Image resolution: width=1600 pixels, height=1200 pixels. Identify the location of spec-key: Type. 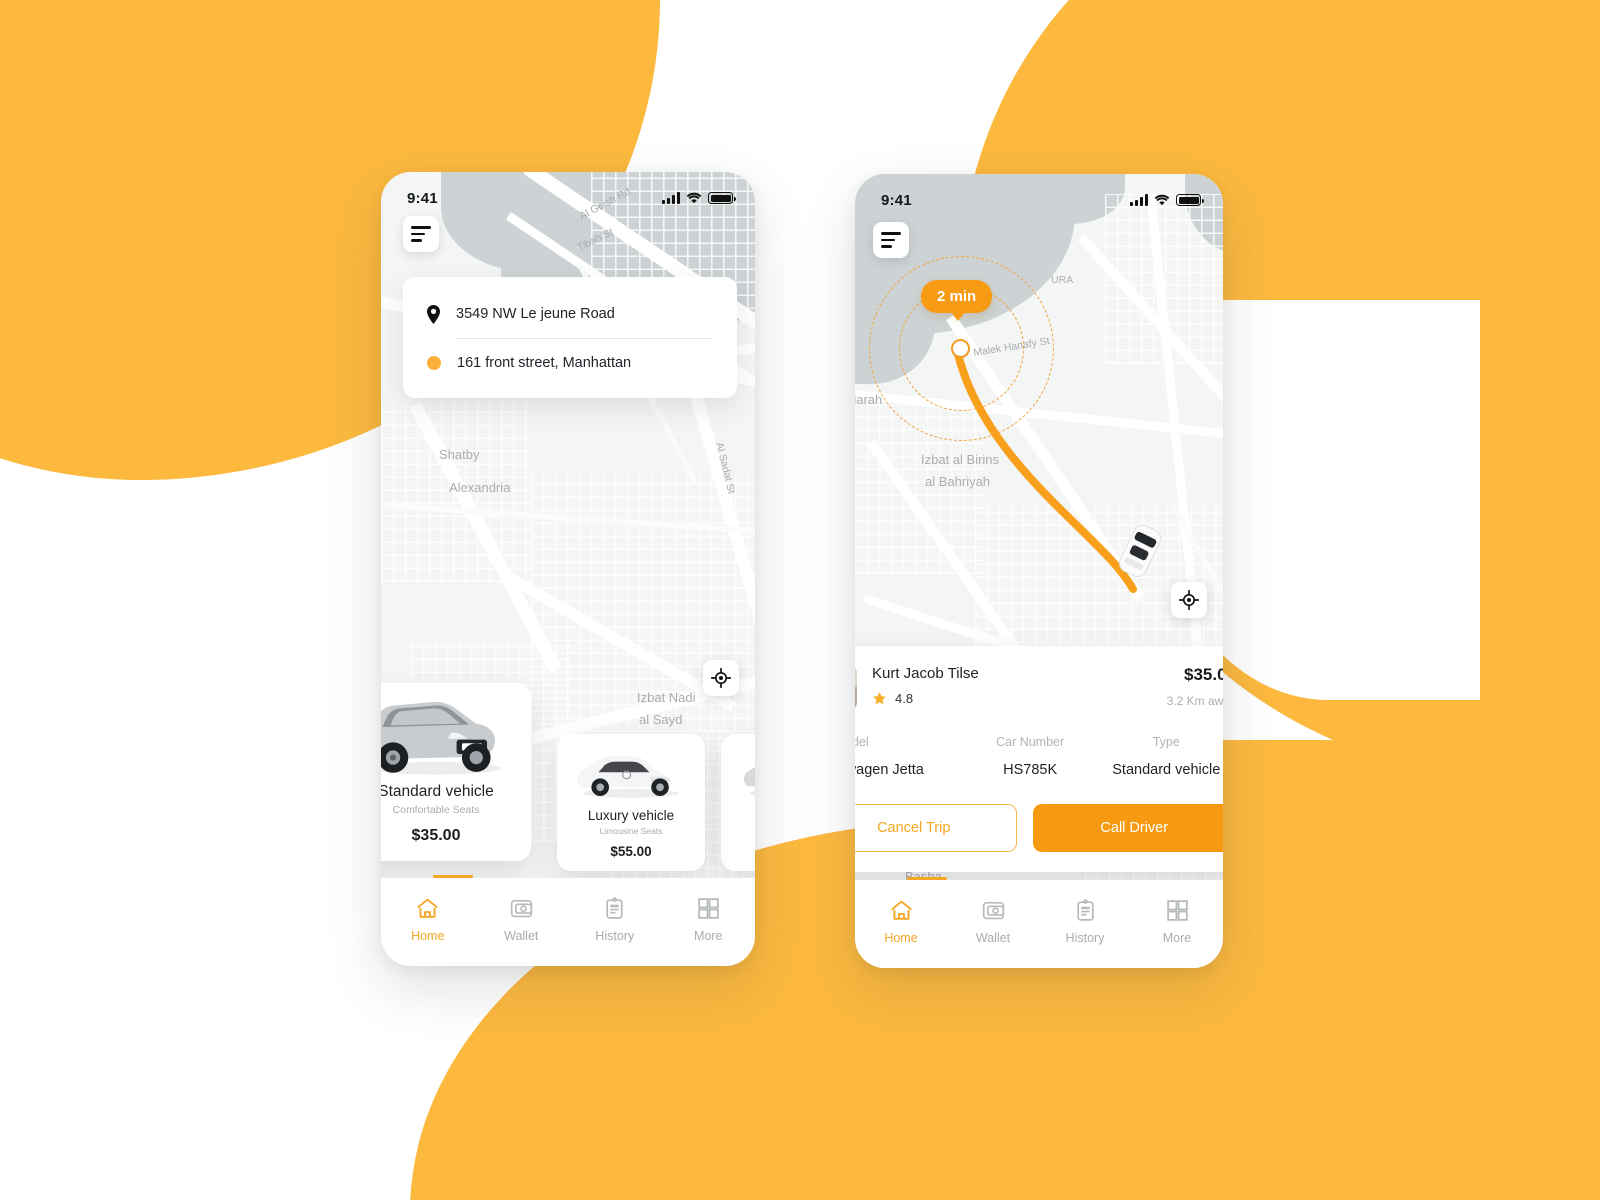
(1166, 742).